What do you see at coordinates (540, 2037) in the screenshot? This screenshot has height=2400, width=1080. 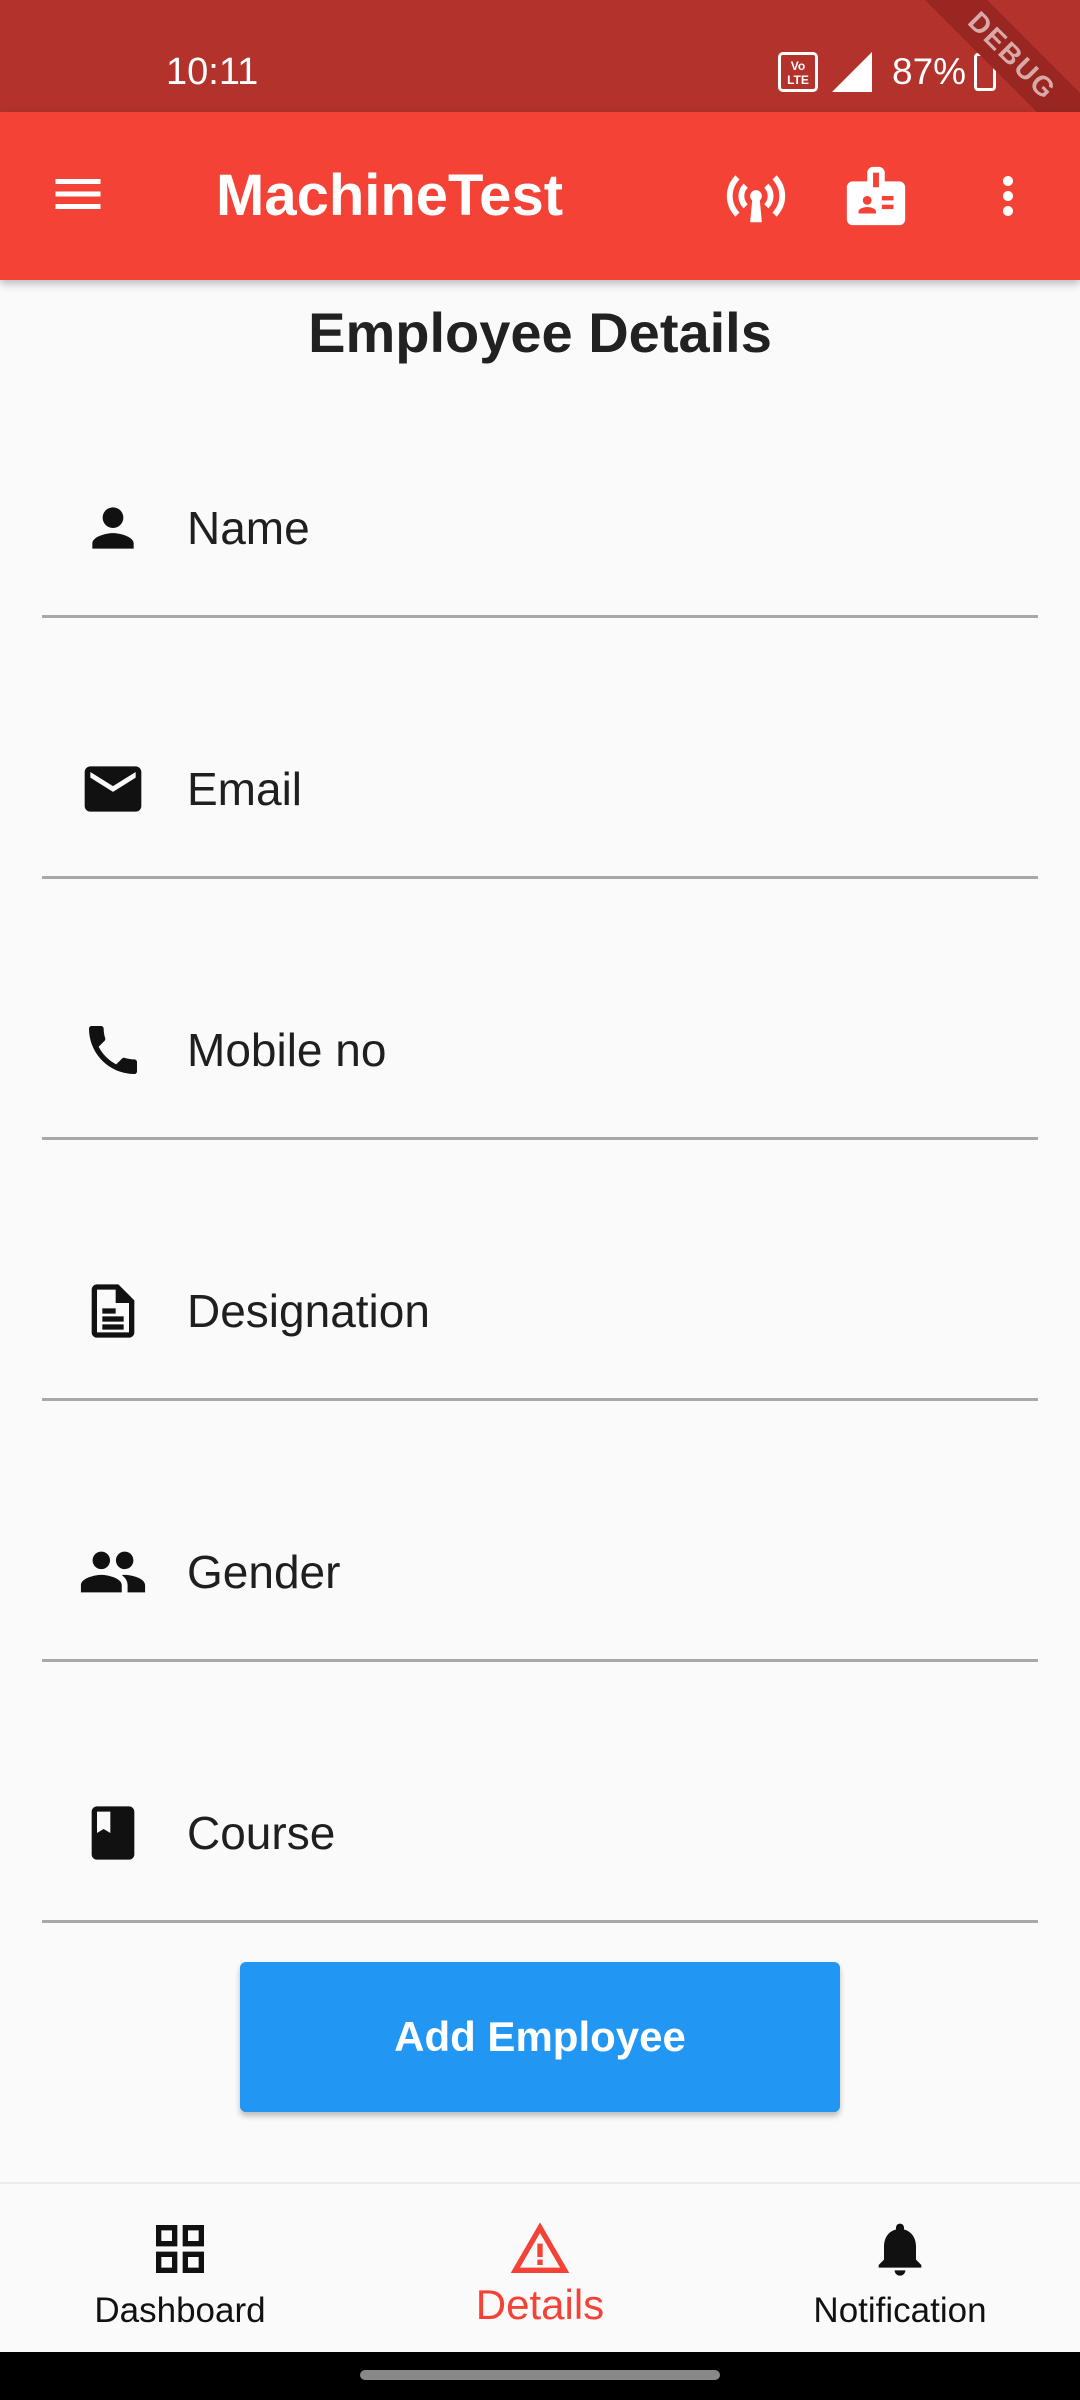 I see `add-employee-button: Add Employee` at bounding box center [540, 2037].